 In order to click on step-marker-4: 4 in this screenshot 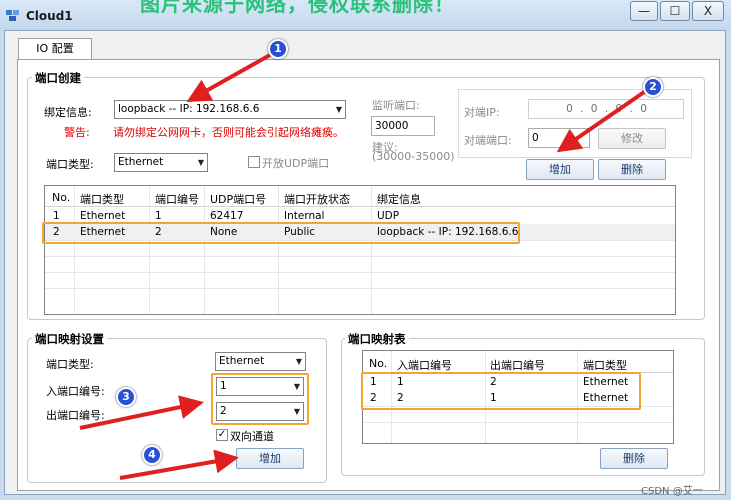, I will do `click(152, 455)`.